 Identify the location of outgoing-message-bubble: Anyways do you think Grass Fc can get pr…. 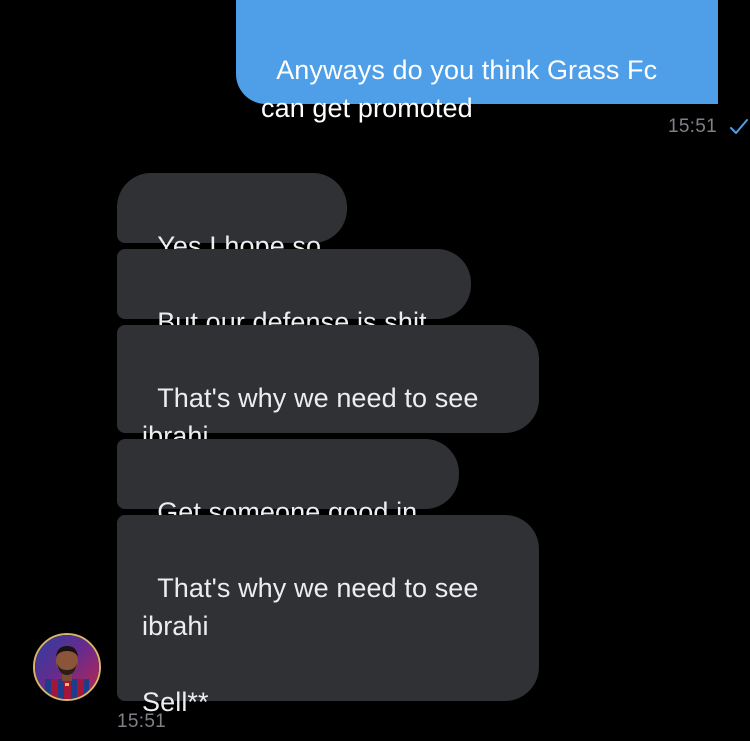
(477, 61).